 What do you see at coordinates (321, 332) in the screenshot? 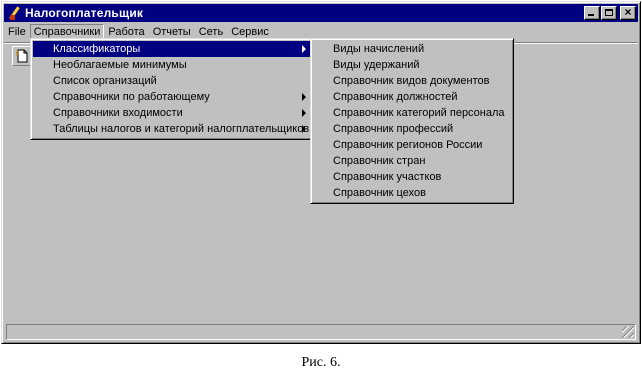
I see `status-bar` at bounding box center [321, 332].